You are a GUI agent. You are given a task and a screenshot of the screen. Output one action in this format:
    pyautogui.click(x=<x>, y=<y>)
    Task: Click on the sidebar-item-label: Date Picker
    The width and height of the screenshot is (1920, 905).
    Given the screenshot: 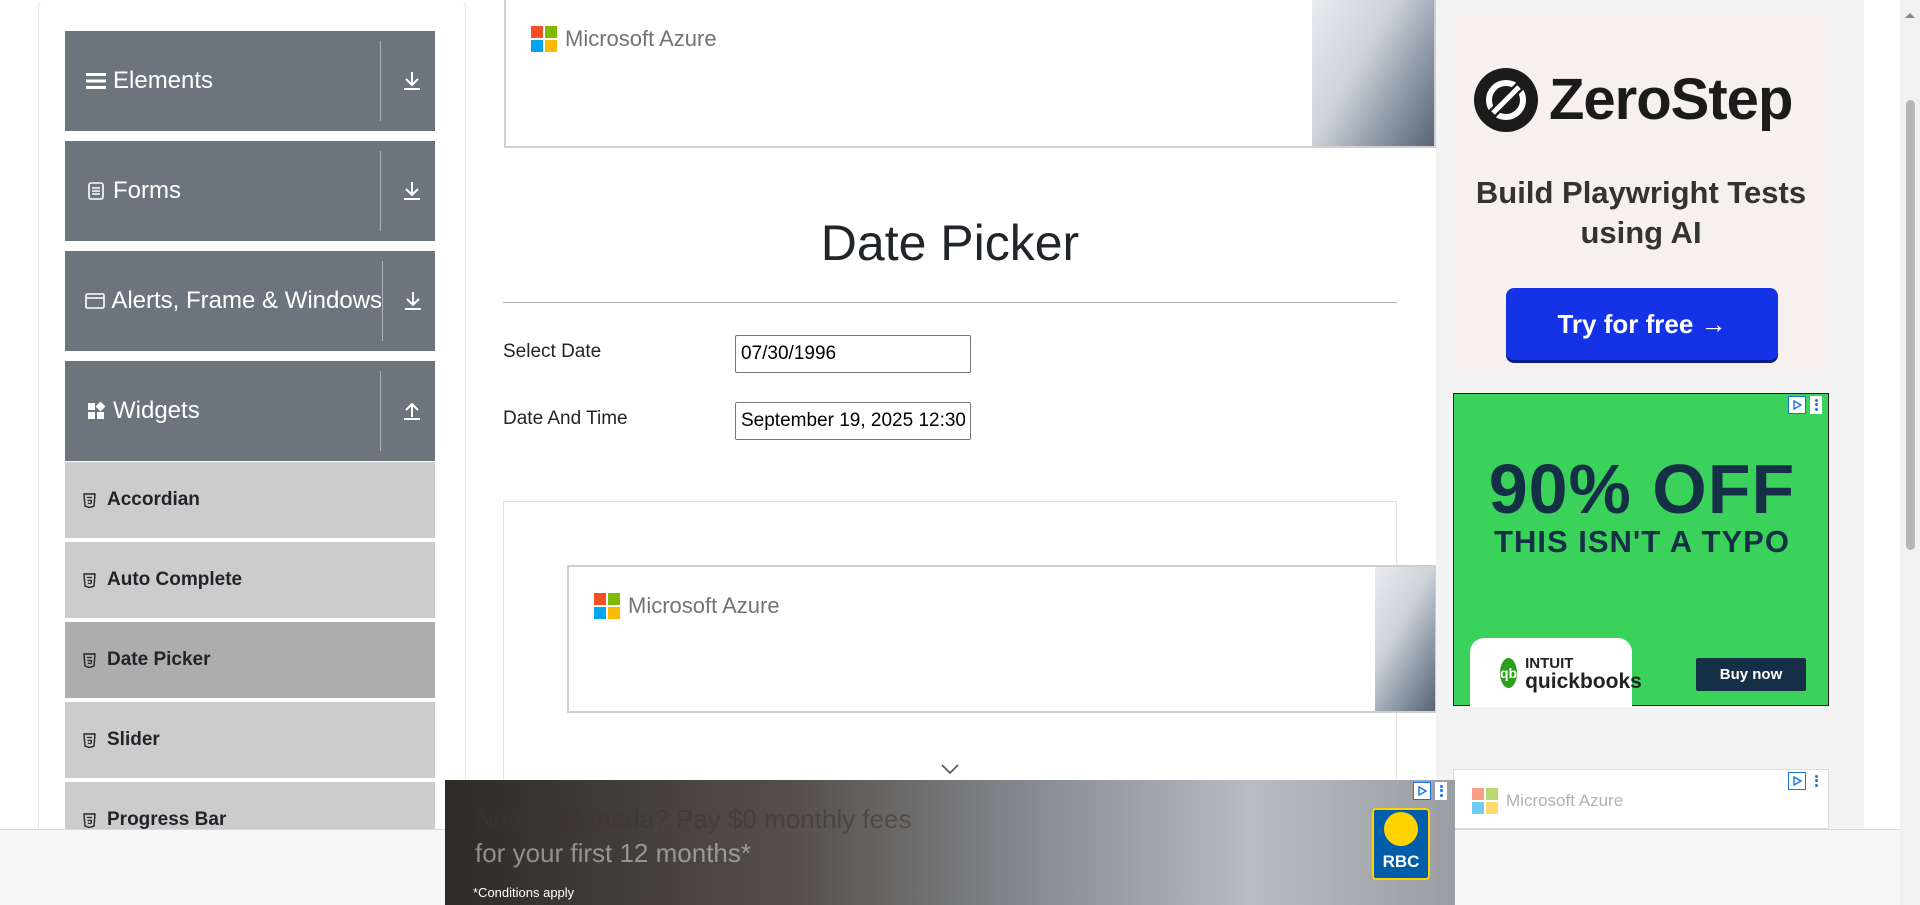 What is the action you would take?
    pyautogui.click(x=159, y=659)
    